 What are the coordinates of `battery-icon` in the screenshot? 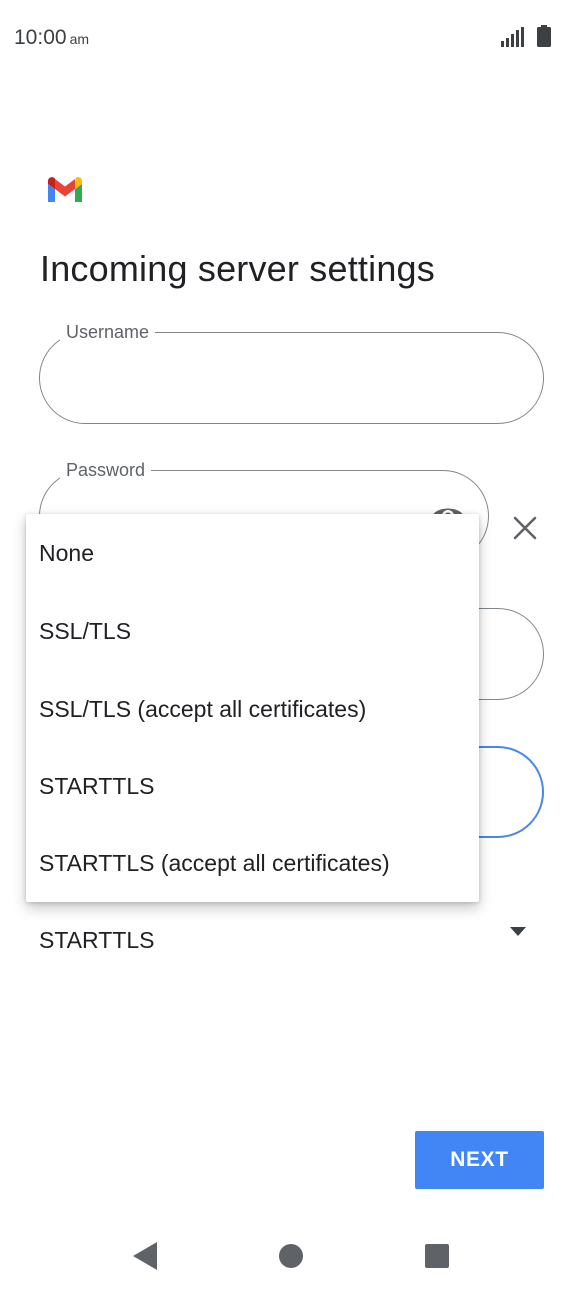 It's located at (544, 36).